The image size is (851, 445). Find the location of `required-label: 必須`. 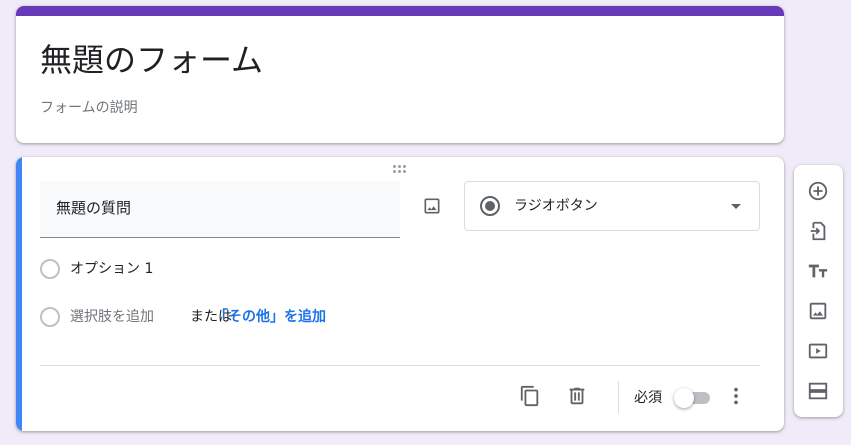

required-label: 必須 is located at coordinates (648, 398).